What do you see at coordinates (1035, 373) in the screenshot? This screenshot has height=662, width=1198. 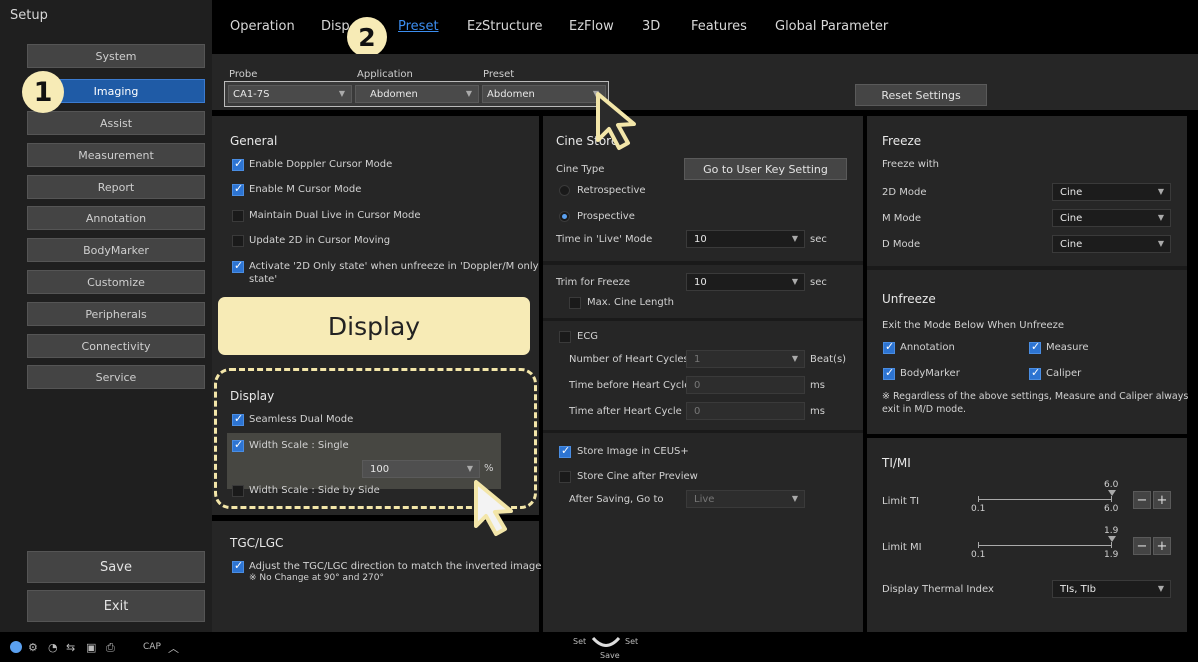 I see `checkbox-unfreeze-caliper` at bounding box center [1035, 373].